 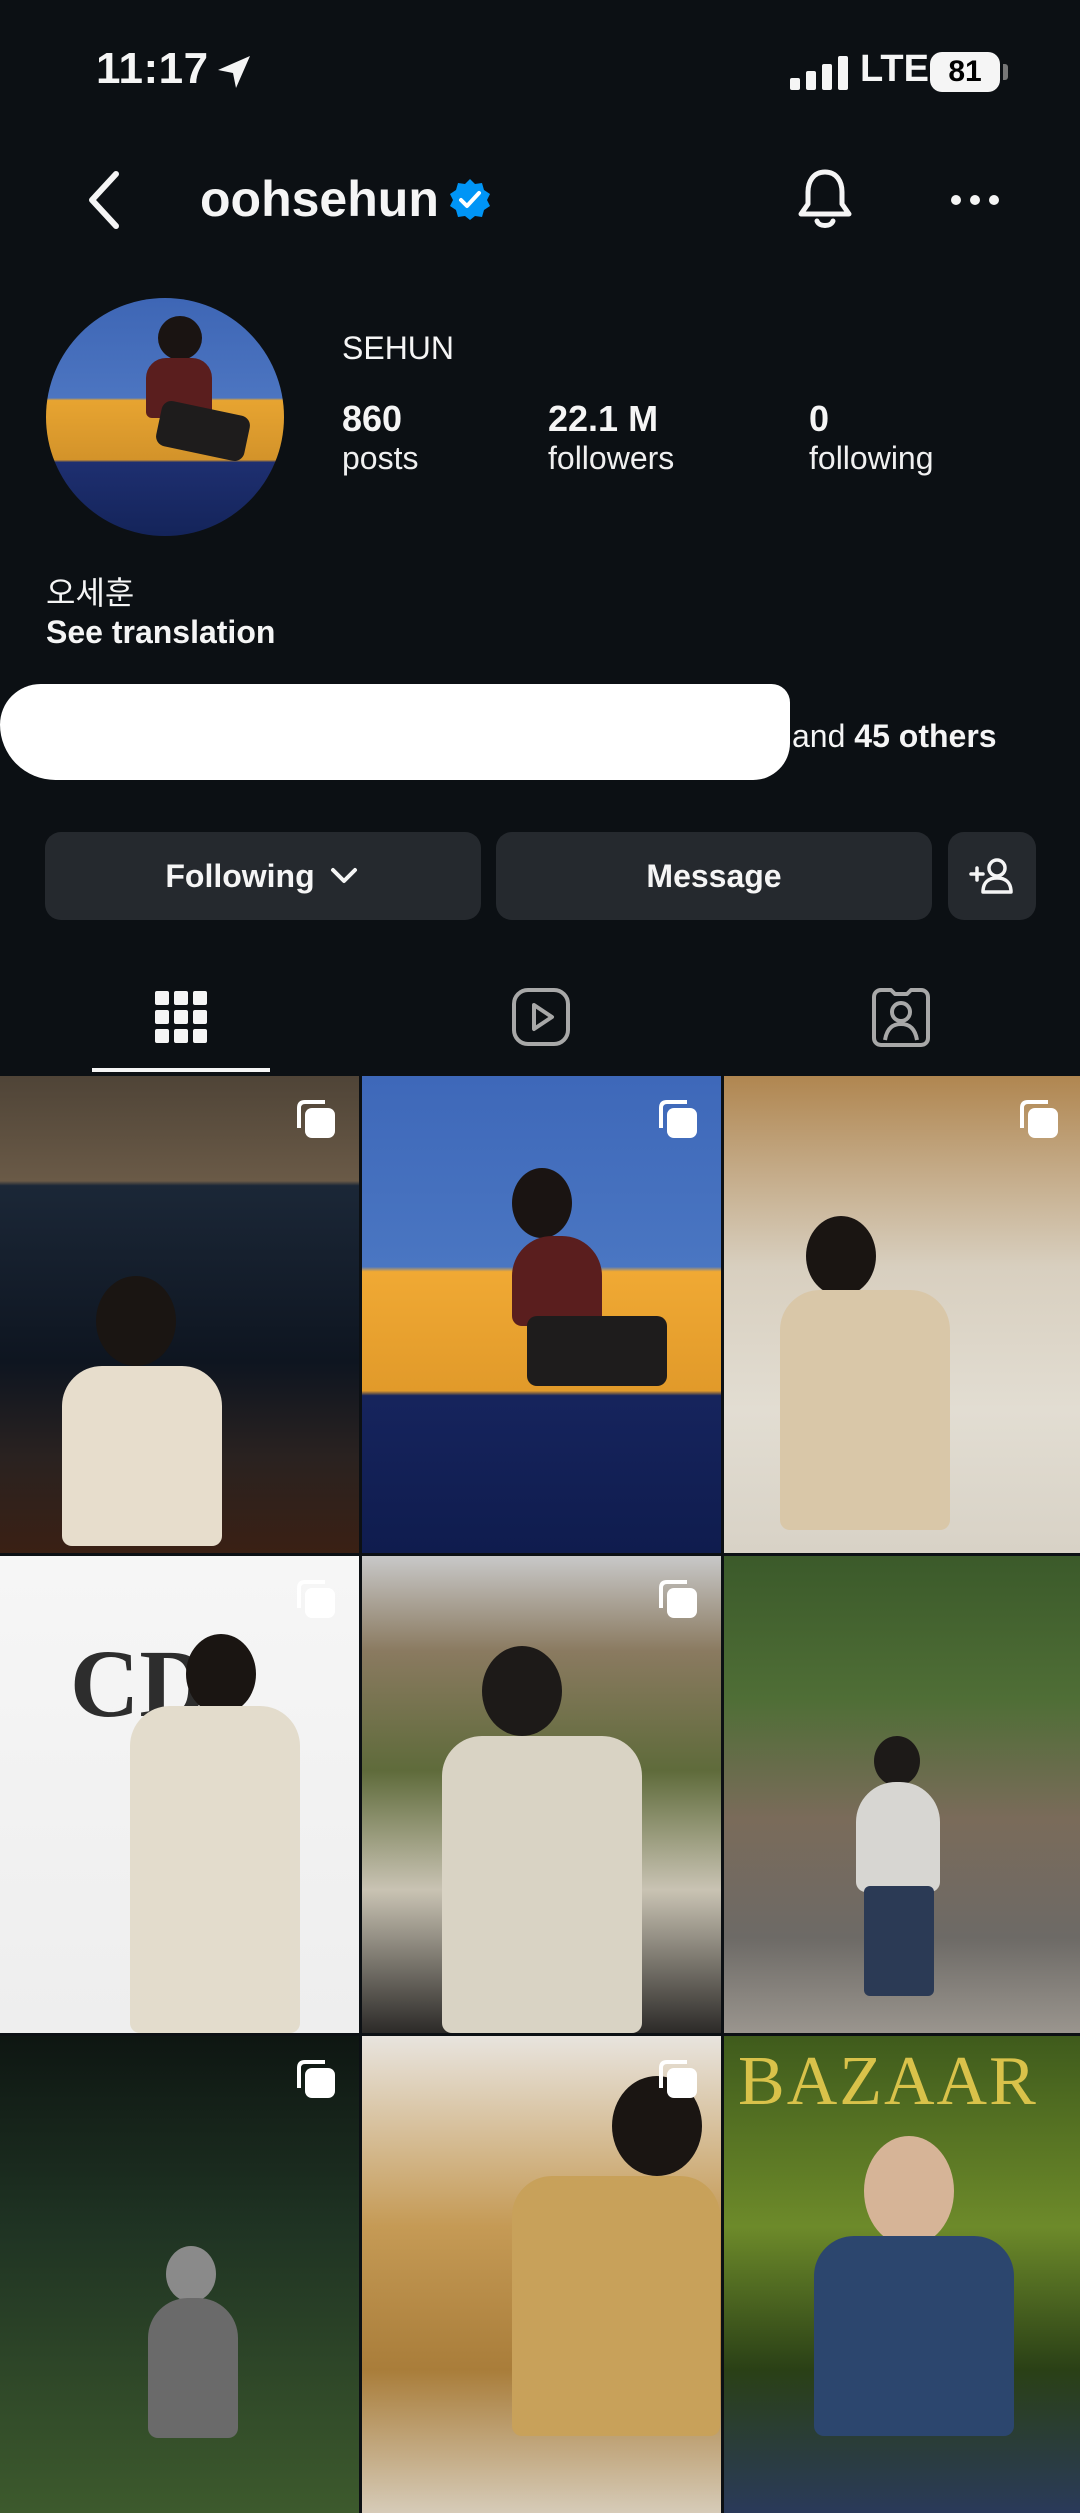 I want to click on message-button-label: Message, so click(x=714, y=875).